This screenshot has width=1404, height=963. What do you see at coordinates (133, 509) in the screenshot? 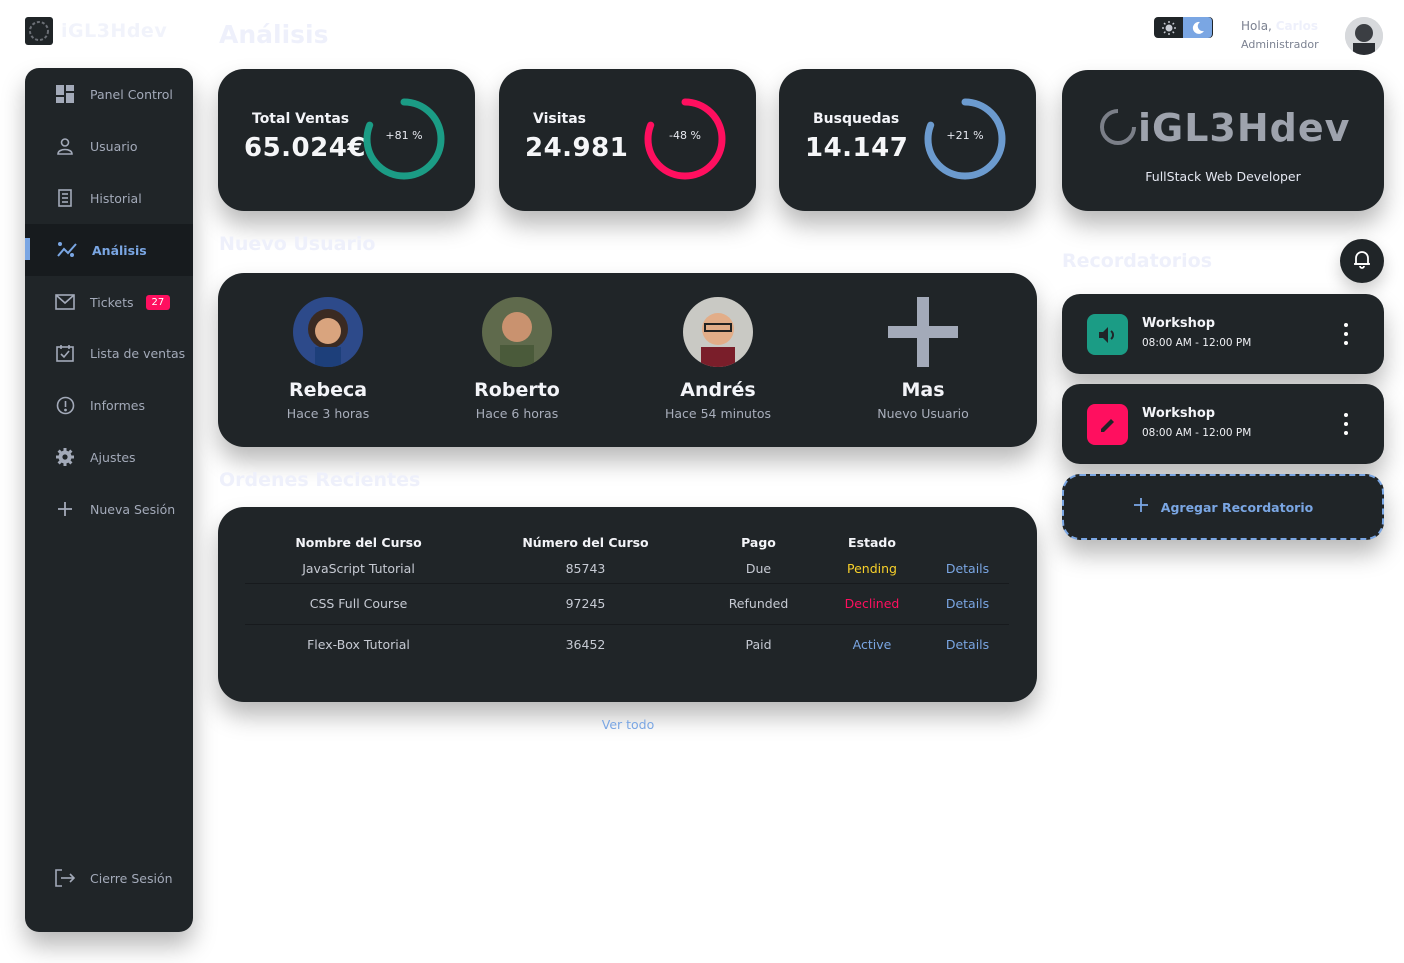
I see `sidebar-item-label: Nueva Sesión` at bounding box center [133, 509].